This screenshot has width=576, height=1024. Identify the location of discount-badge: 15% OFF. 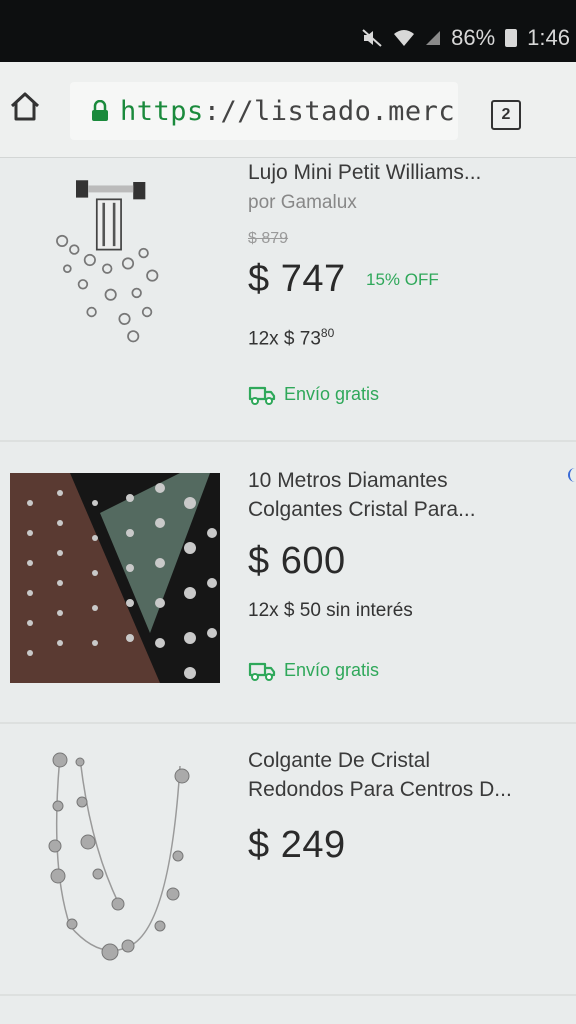
(402, 279).